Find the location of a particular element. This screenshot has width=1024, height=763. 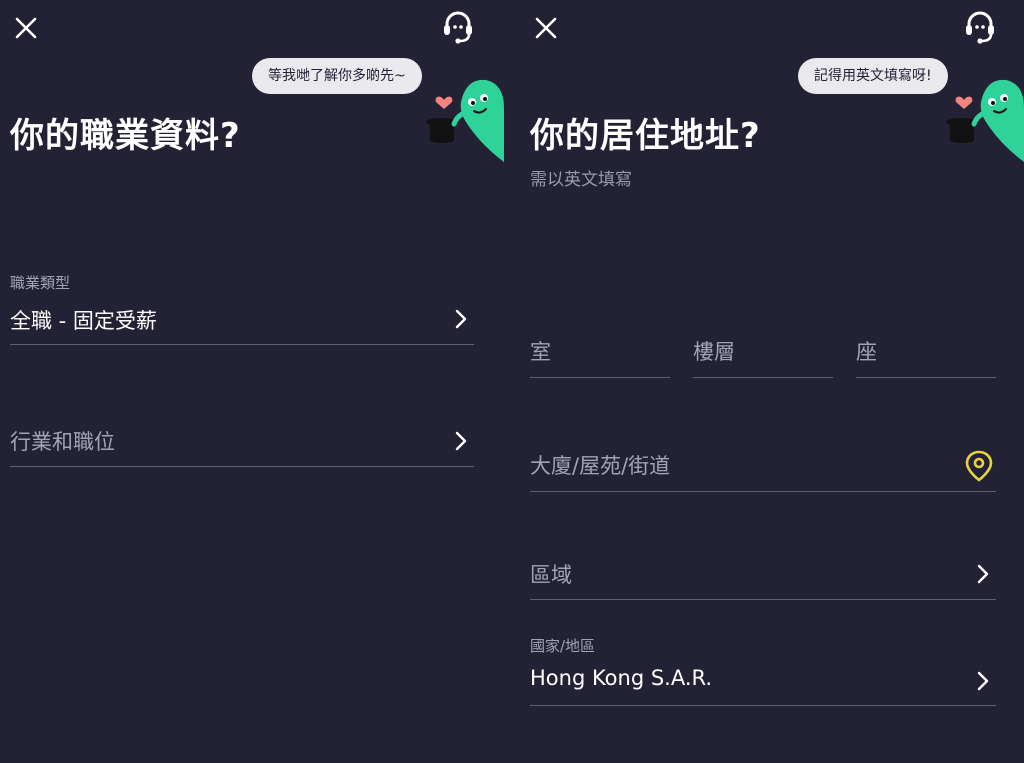

block-placeholder: 座 is located at coordinates (866, 352).